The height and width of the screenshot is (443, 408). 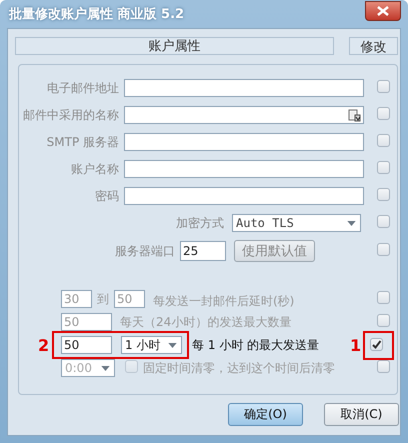 I want to click on callout-number: 1, so click(x=356, y=345).